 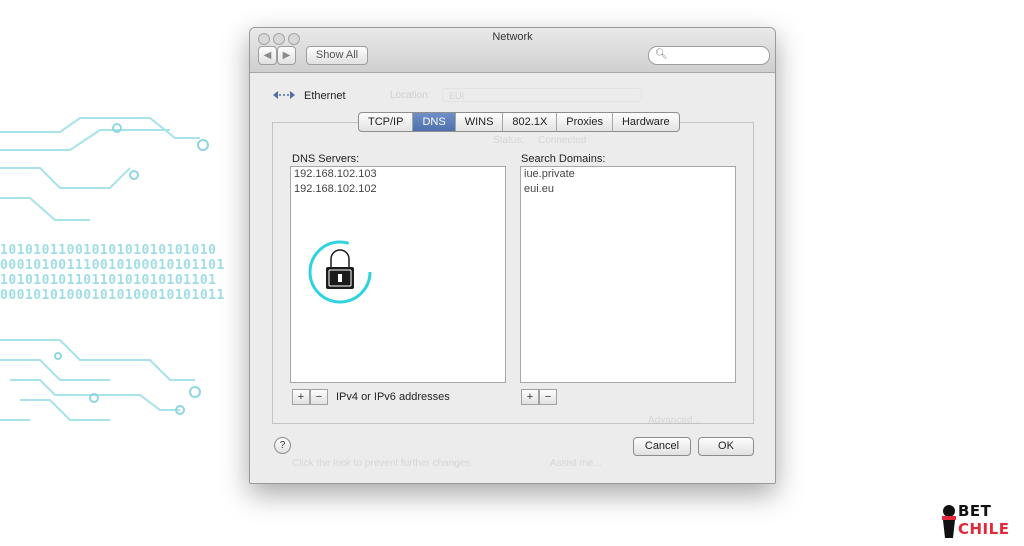 What do you see at coordinates (628, 174) in the screenshot?
I see `search-domain-item: iue.private` at bounding box center [628, 174].